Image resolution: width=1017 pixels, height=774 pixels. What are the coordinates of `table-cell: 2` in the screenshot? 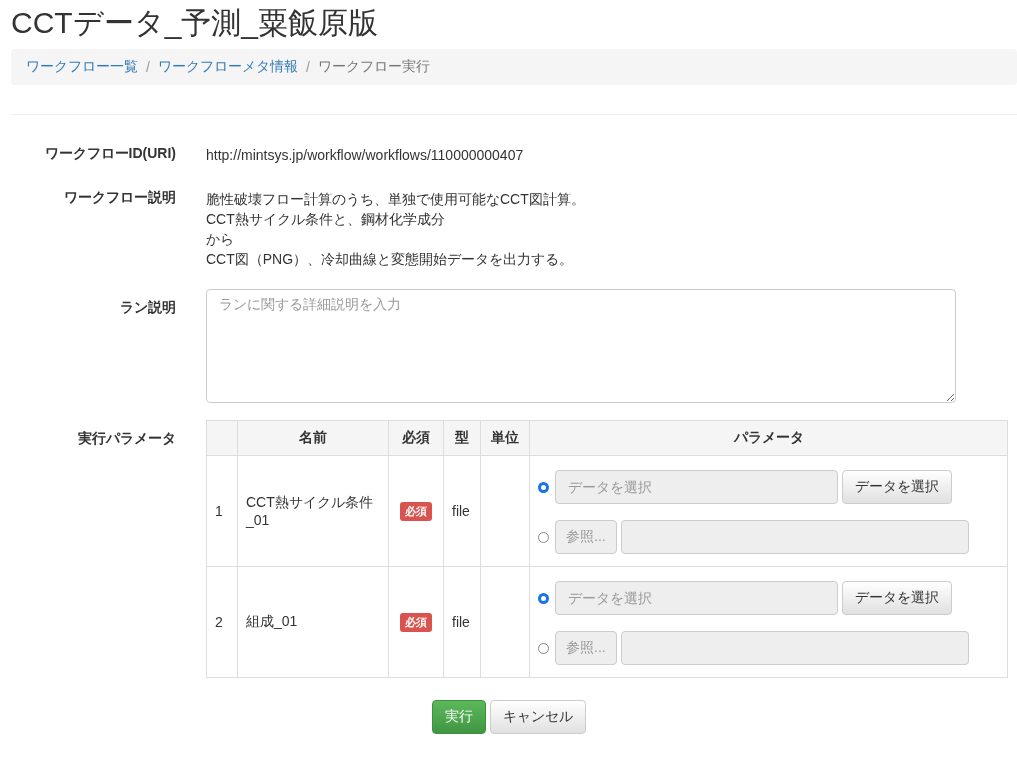 It's located at (222, 622).